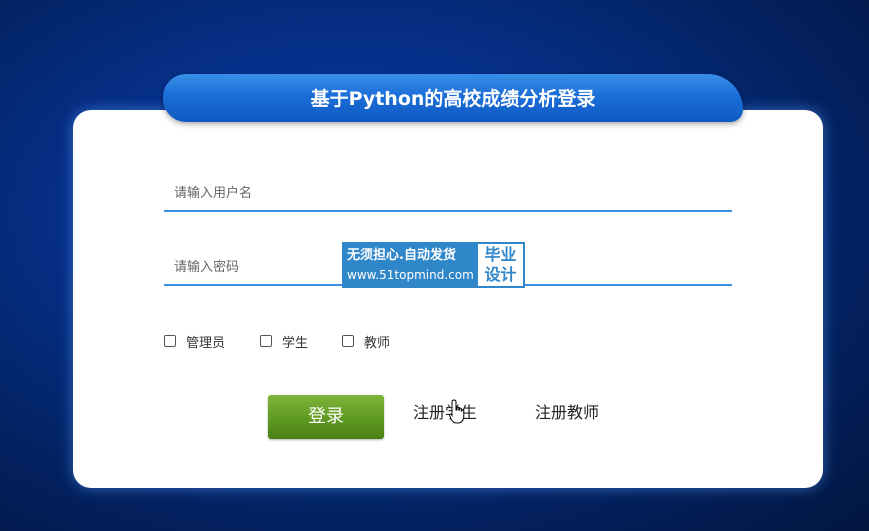 The width and height of the screenshot is (869, 531). Describe the element at coordinates (409, 265) in the screenshot. I see `watermark-text-block: 无须担心.自动发货 www.51topmind.com` at that location.